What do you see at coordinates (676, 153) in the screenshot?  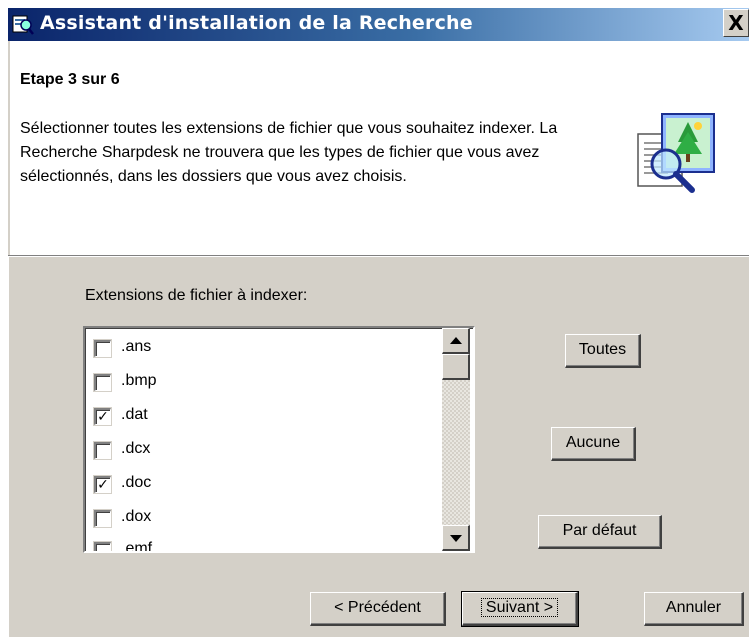 I see `indexing-document-icon` at bounding box center [676, 153].